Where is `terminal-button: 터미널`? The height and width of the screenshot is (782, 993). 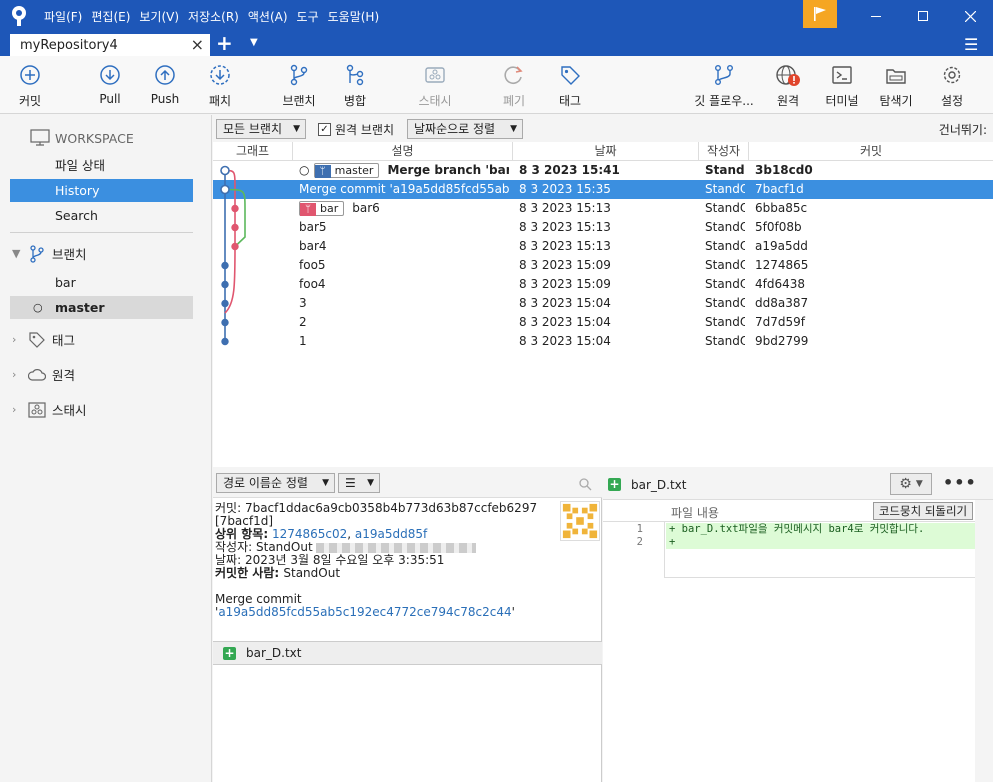
terminal-button: 터미널 is located at coordinates (842, 86).